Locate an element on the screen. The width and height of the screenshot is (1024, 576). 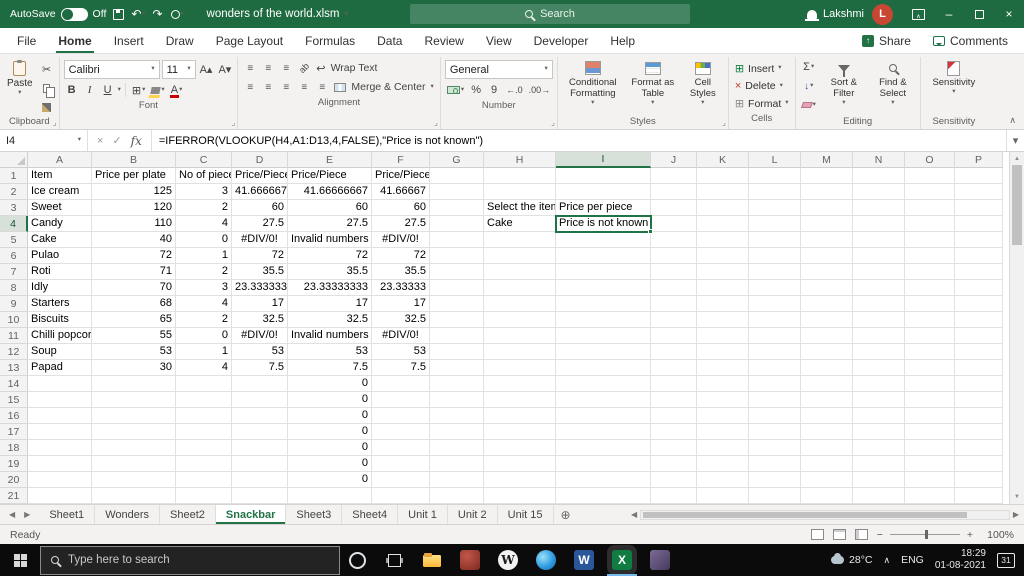
cell-F20 is located at coordinates (401, 480).